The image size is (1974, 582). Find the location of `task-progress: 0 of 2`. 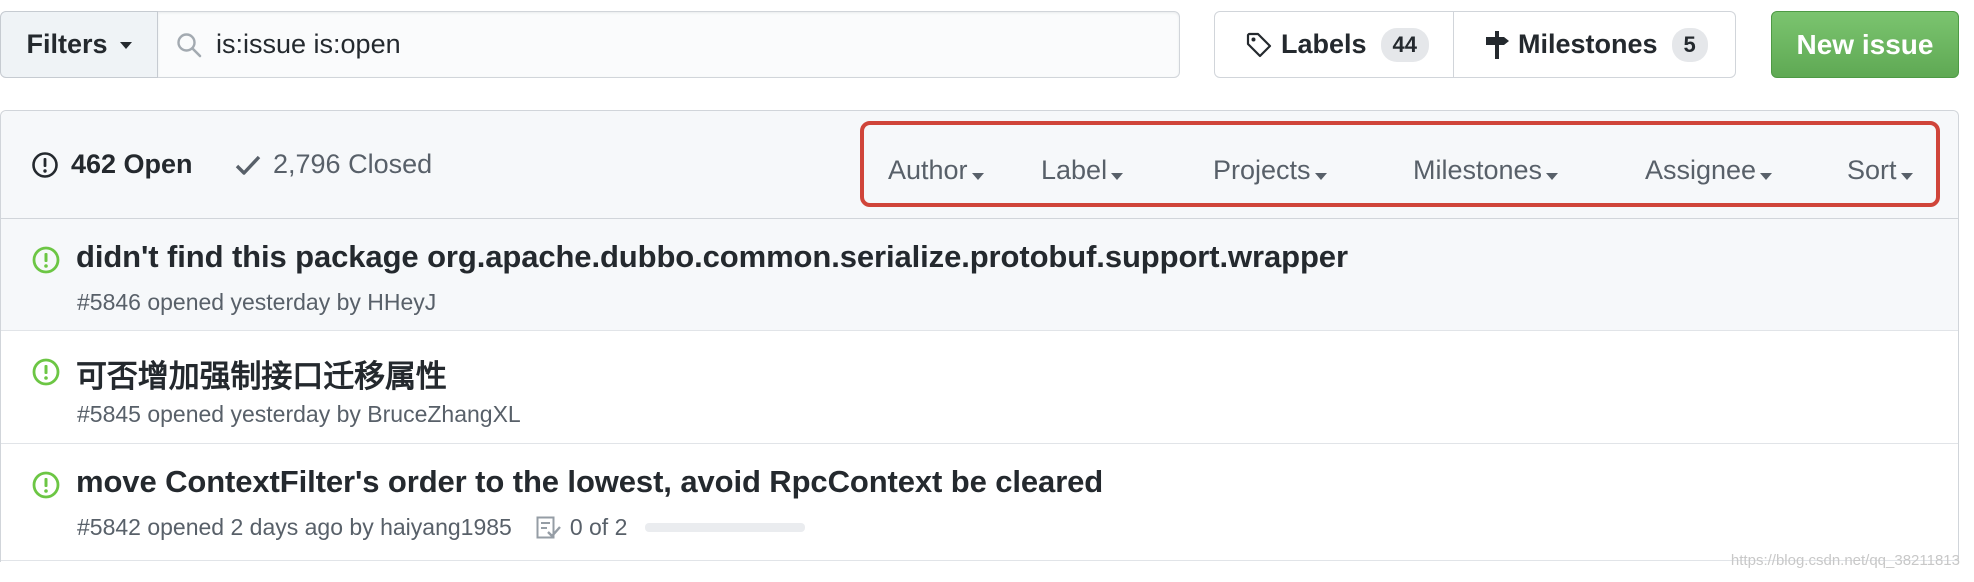

task-progress: 0 of 2 is located at coordinates (671, 527).